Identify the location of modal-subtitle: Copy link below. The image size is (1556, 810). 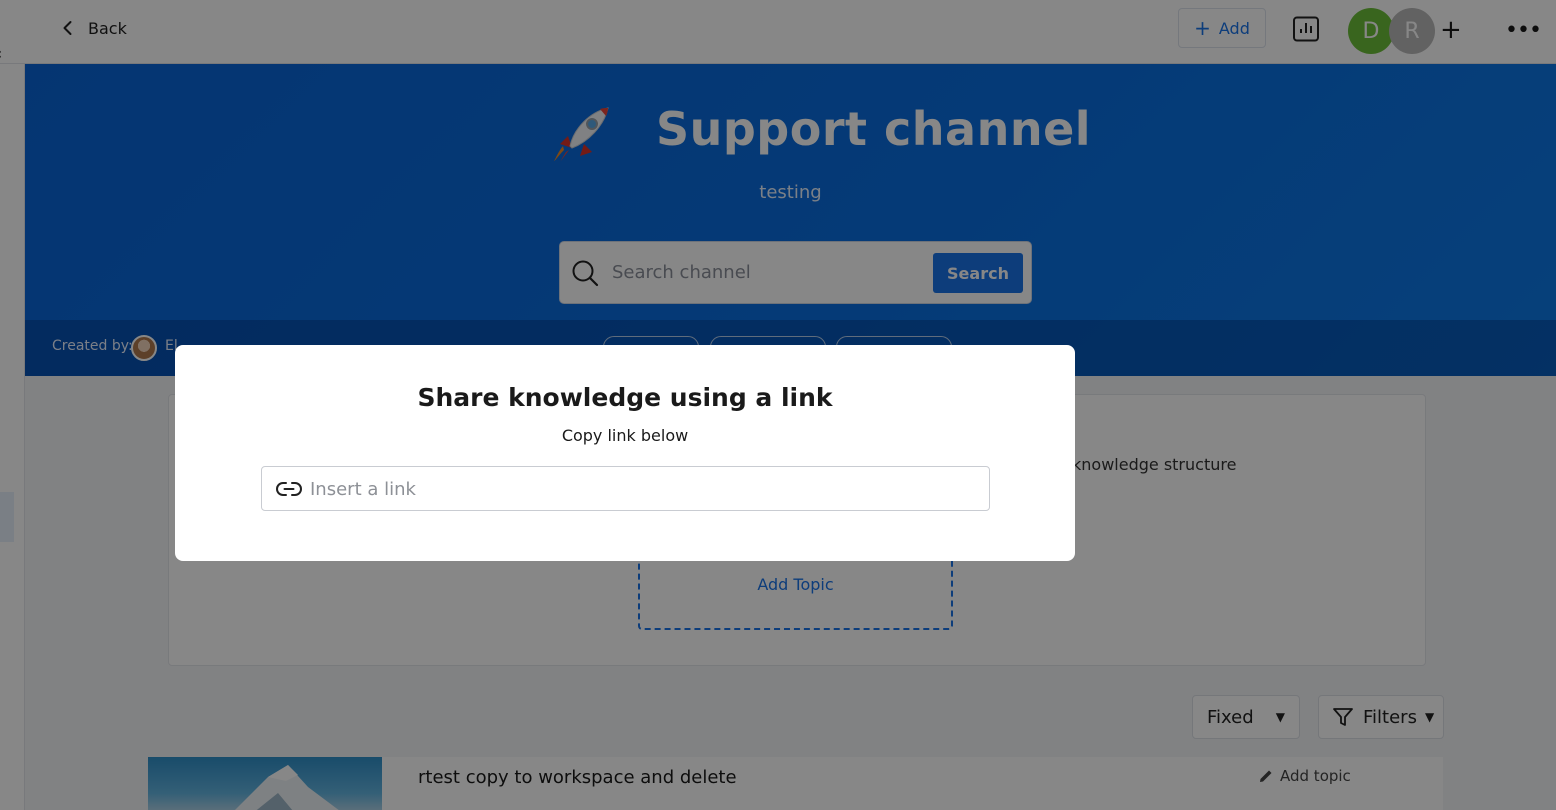
(625, 435).